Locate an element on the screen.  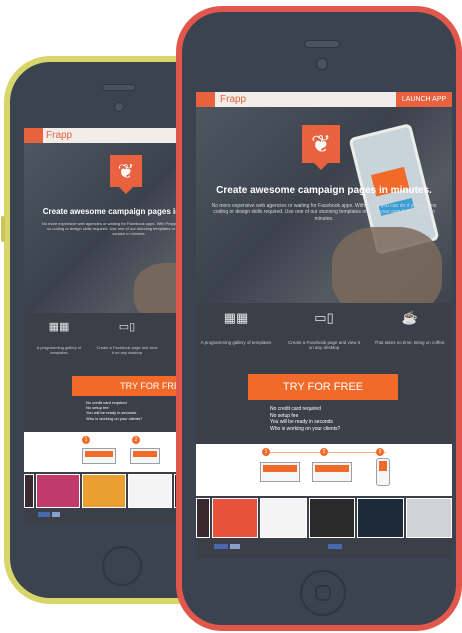
how-it-works-band: 1 2 3 is located at coordinates (324, 470).